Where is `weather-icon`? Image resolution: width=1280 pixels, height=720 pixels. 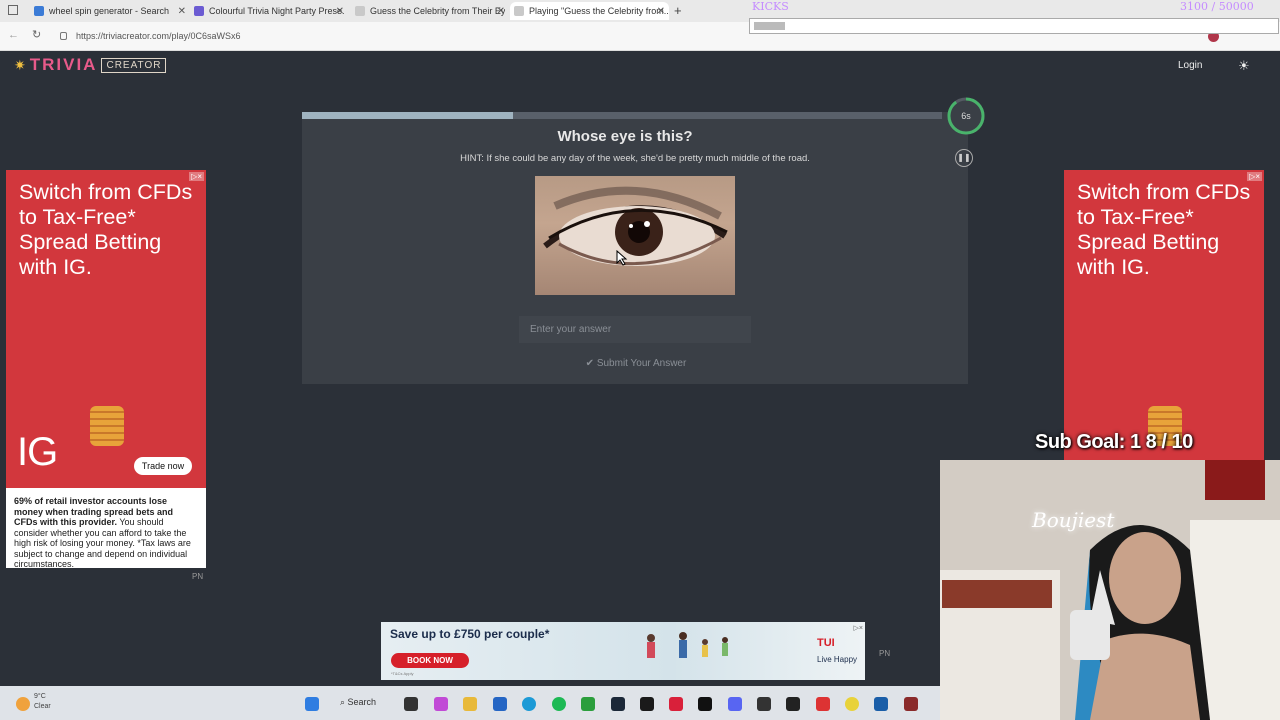 weather-icon is located at coordinates (23, 704).